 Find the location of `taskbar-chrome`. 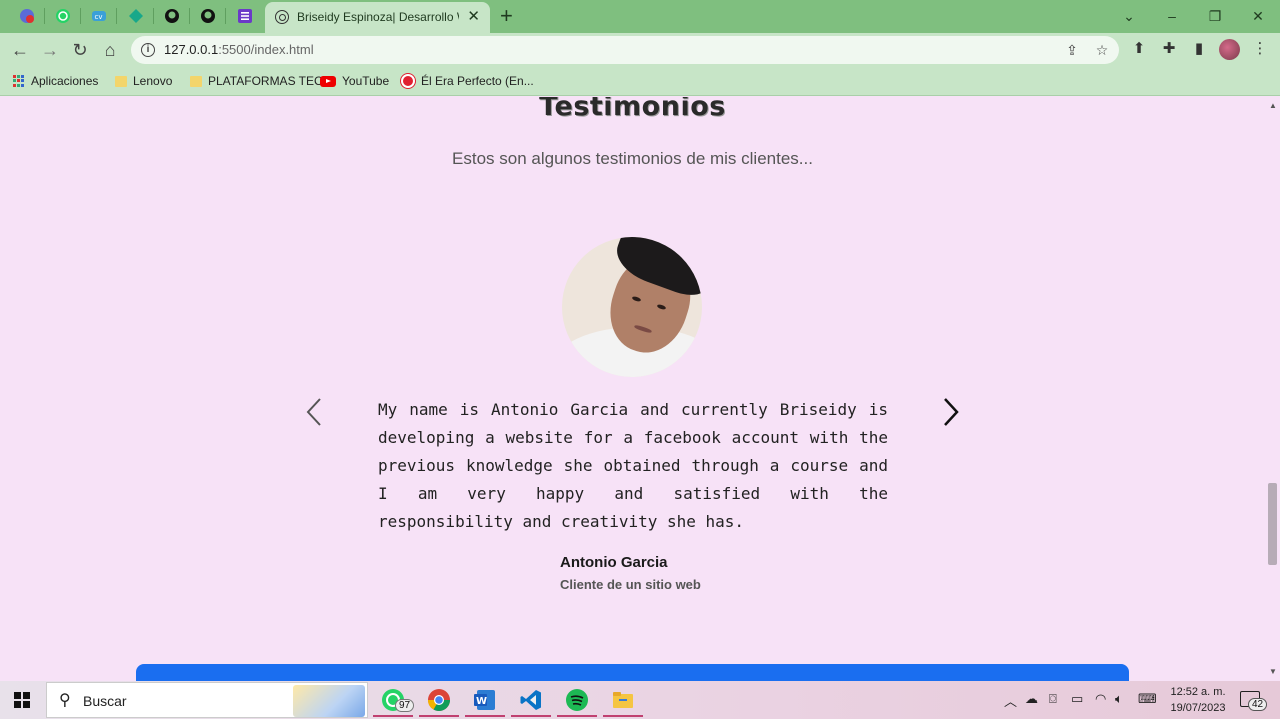

taskbar-chrome is located at coordinates (439, 700).